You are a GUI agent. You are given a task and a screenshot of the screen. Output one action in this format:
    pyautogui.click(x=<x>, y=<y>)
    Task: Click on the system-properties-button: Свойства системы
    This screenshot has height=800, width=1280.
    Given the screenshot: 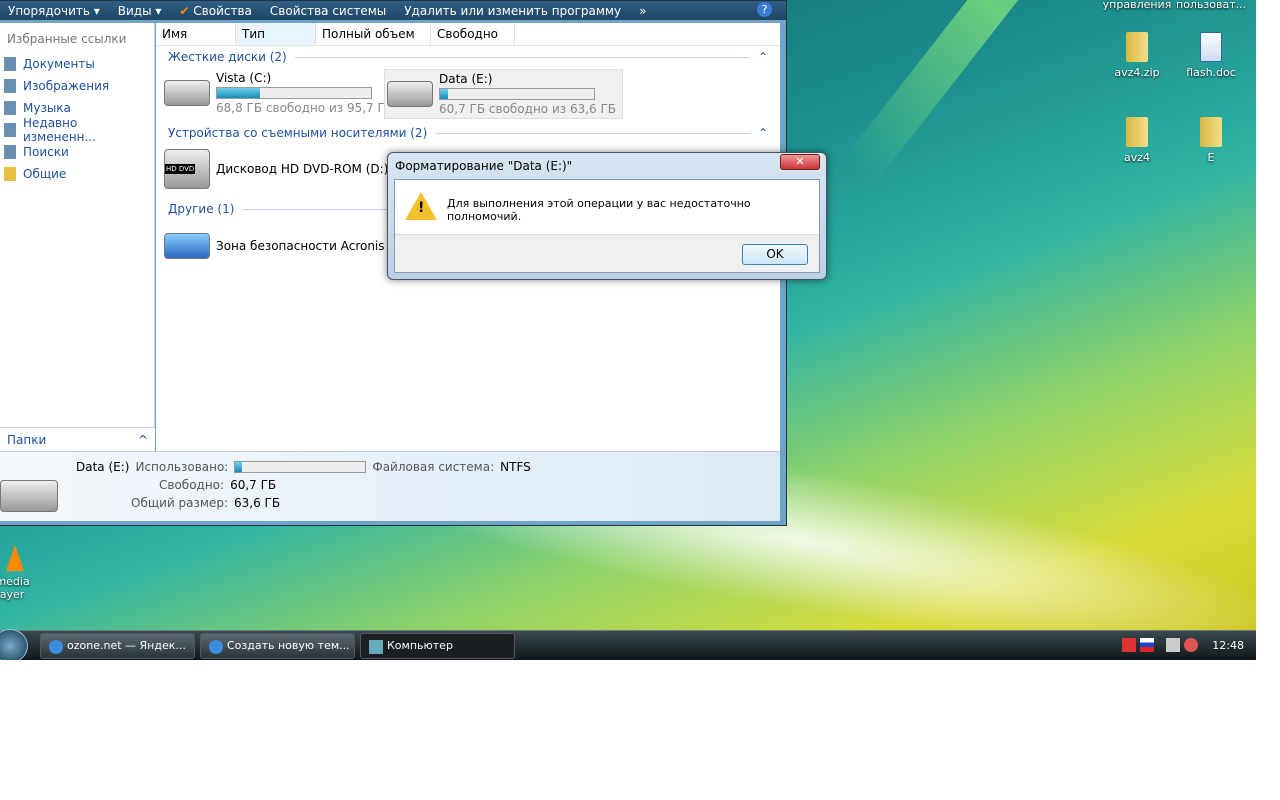 What is the action you would take?
    pyautogui.click(x=328, y=11)
    